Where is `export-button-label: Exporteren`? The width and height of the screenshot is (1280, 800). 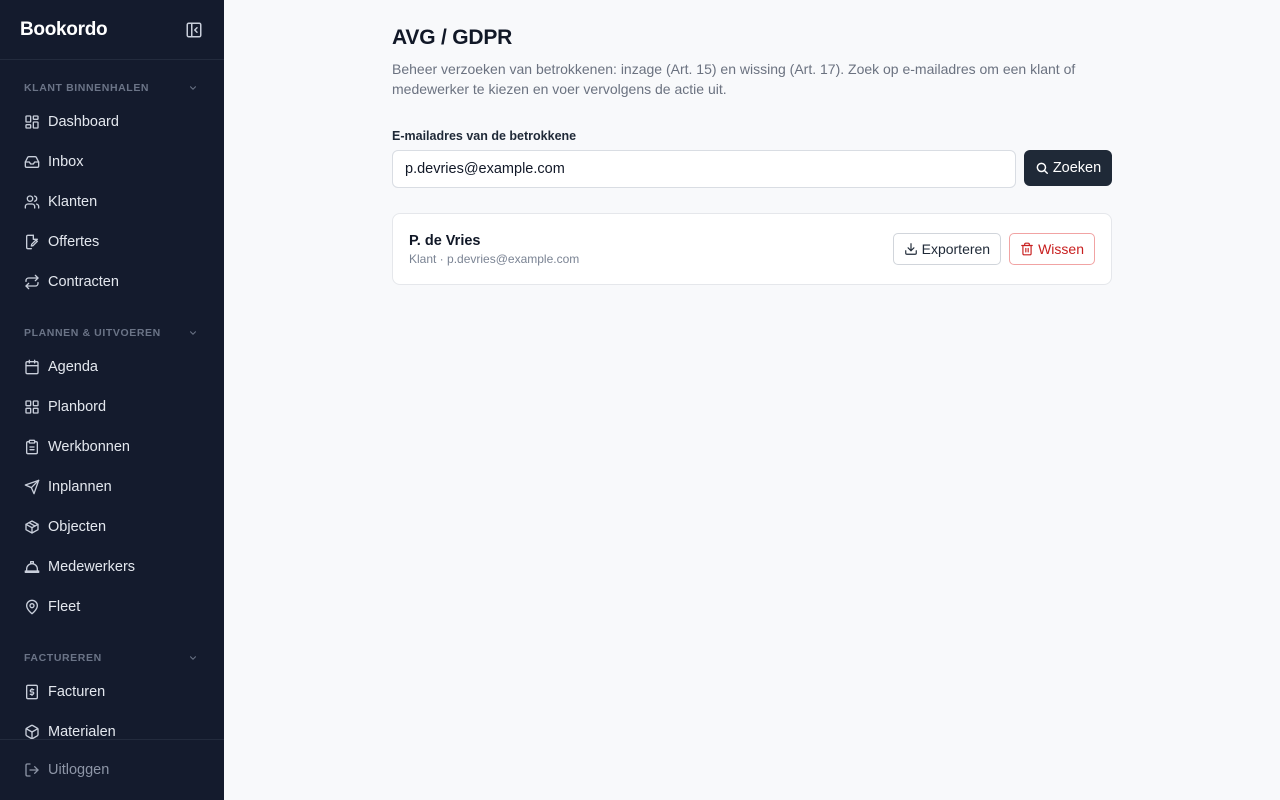
export-button-label: Exporteren is located at coordinates (956, 249).